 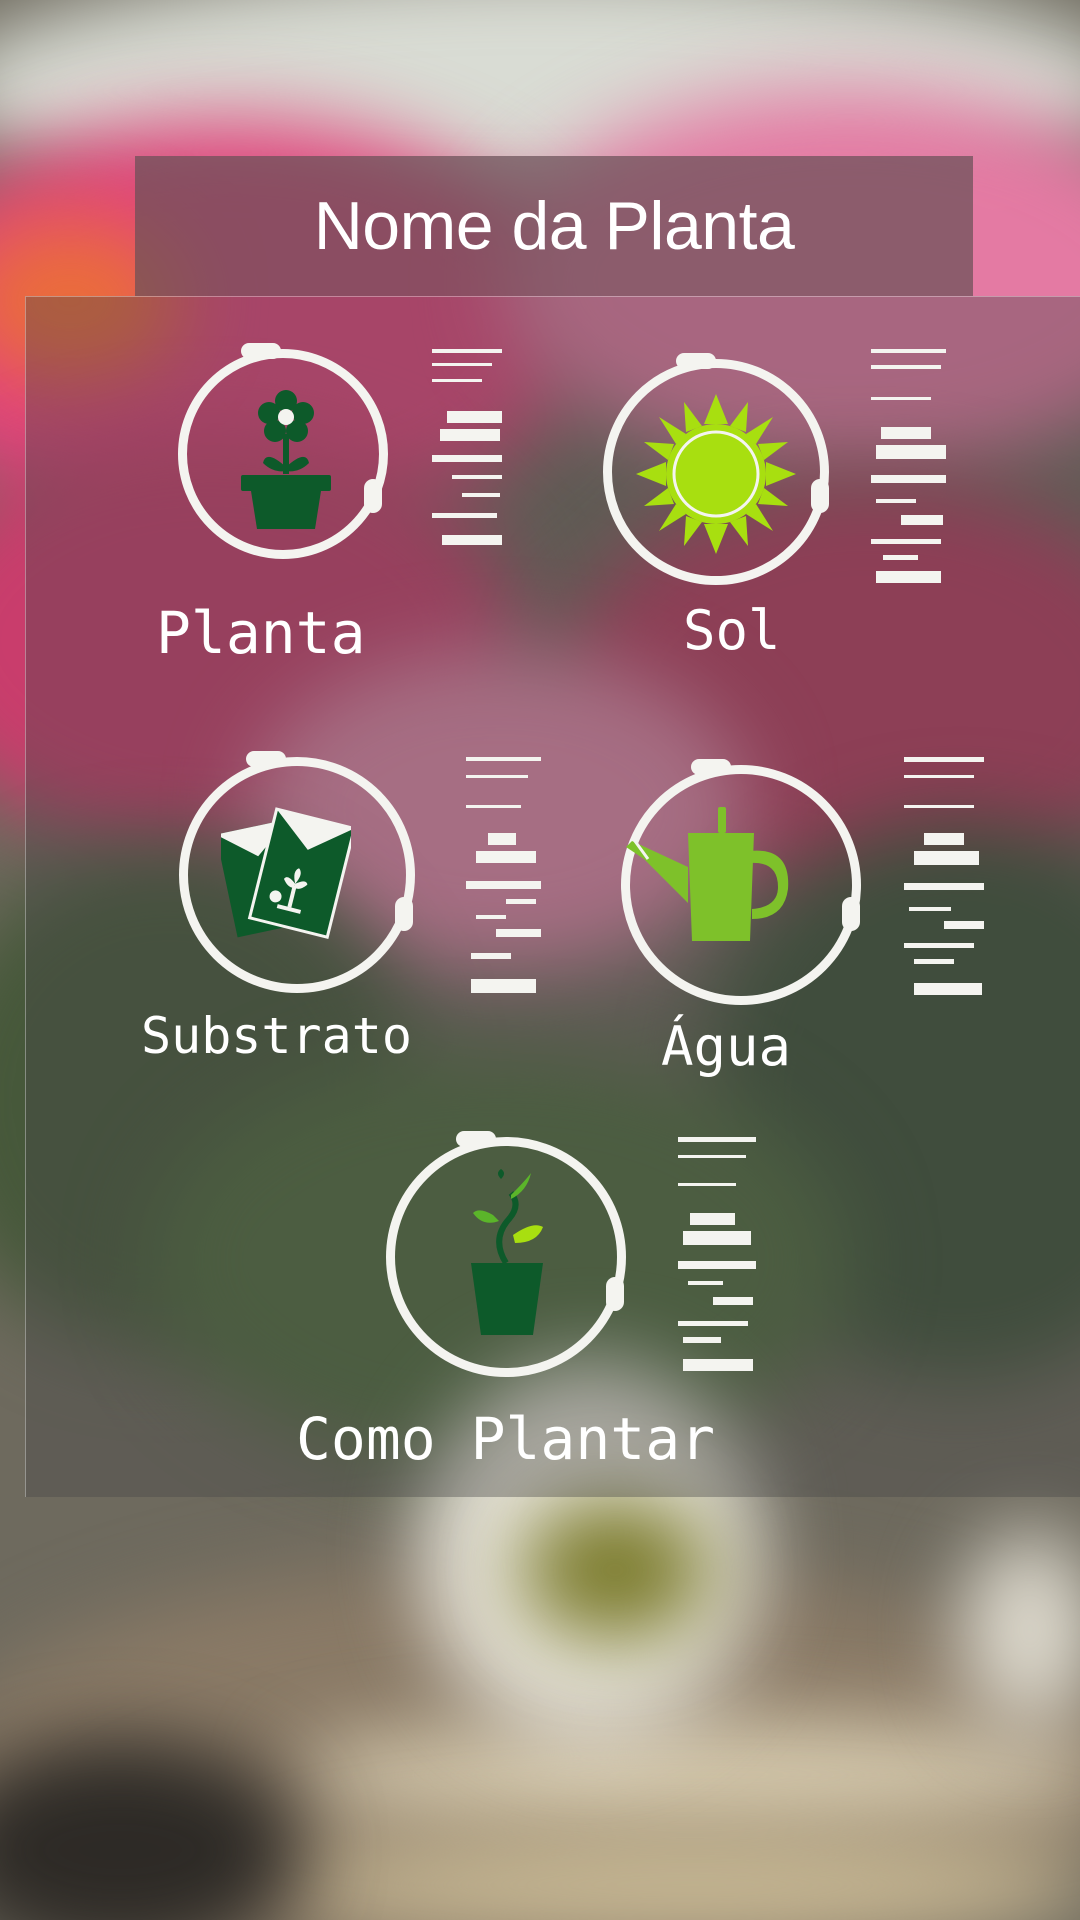 I want to click on page-title: Nome da Planta, so click(x=554, y=226).